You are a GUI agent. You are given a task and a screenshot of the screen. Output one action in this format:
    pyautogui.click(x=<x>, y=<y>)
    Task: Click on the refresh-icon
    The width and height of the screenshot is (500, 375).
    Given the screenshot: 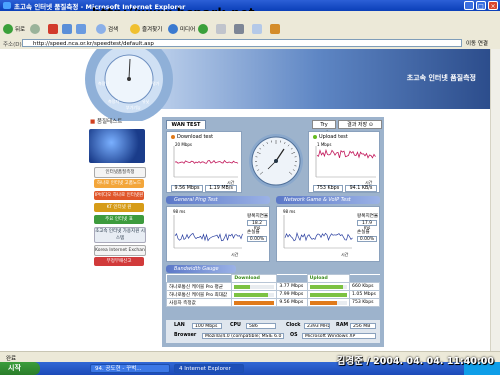 What is the action you would take?
    pyautogui.click(x=67, y=29)
    